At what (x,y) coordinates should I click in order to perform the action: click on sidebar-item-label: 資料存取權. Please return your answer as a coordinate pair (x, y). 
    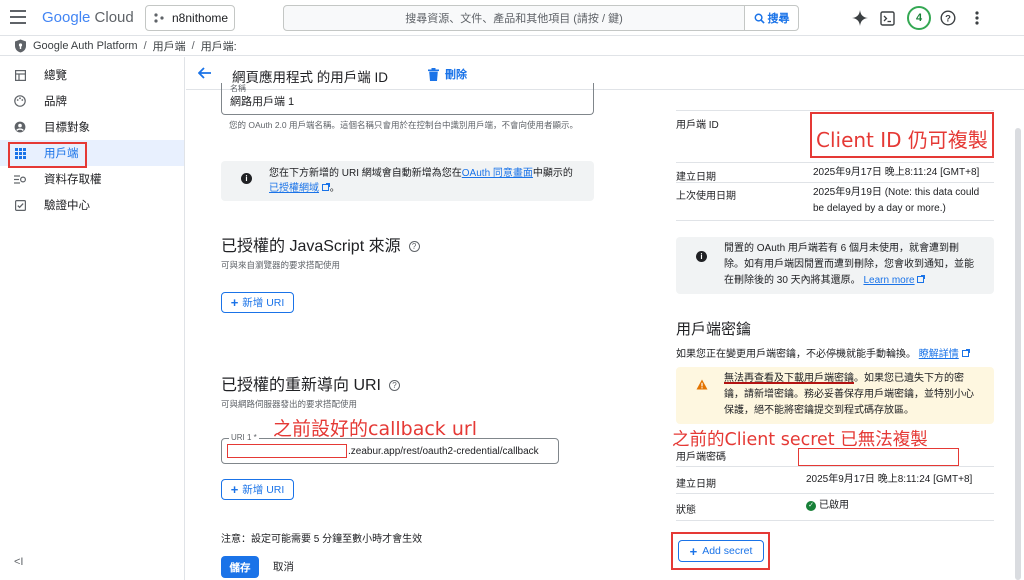
    Looking at the image, I should click on (73, 180).